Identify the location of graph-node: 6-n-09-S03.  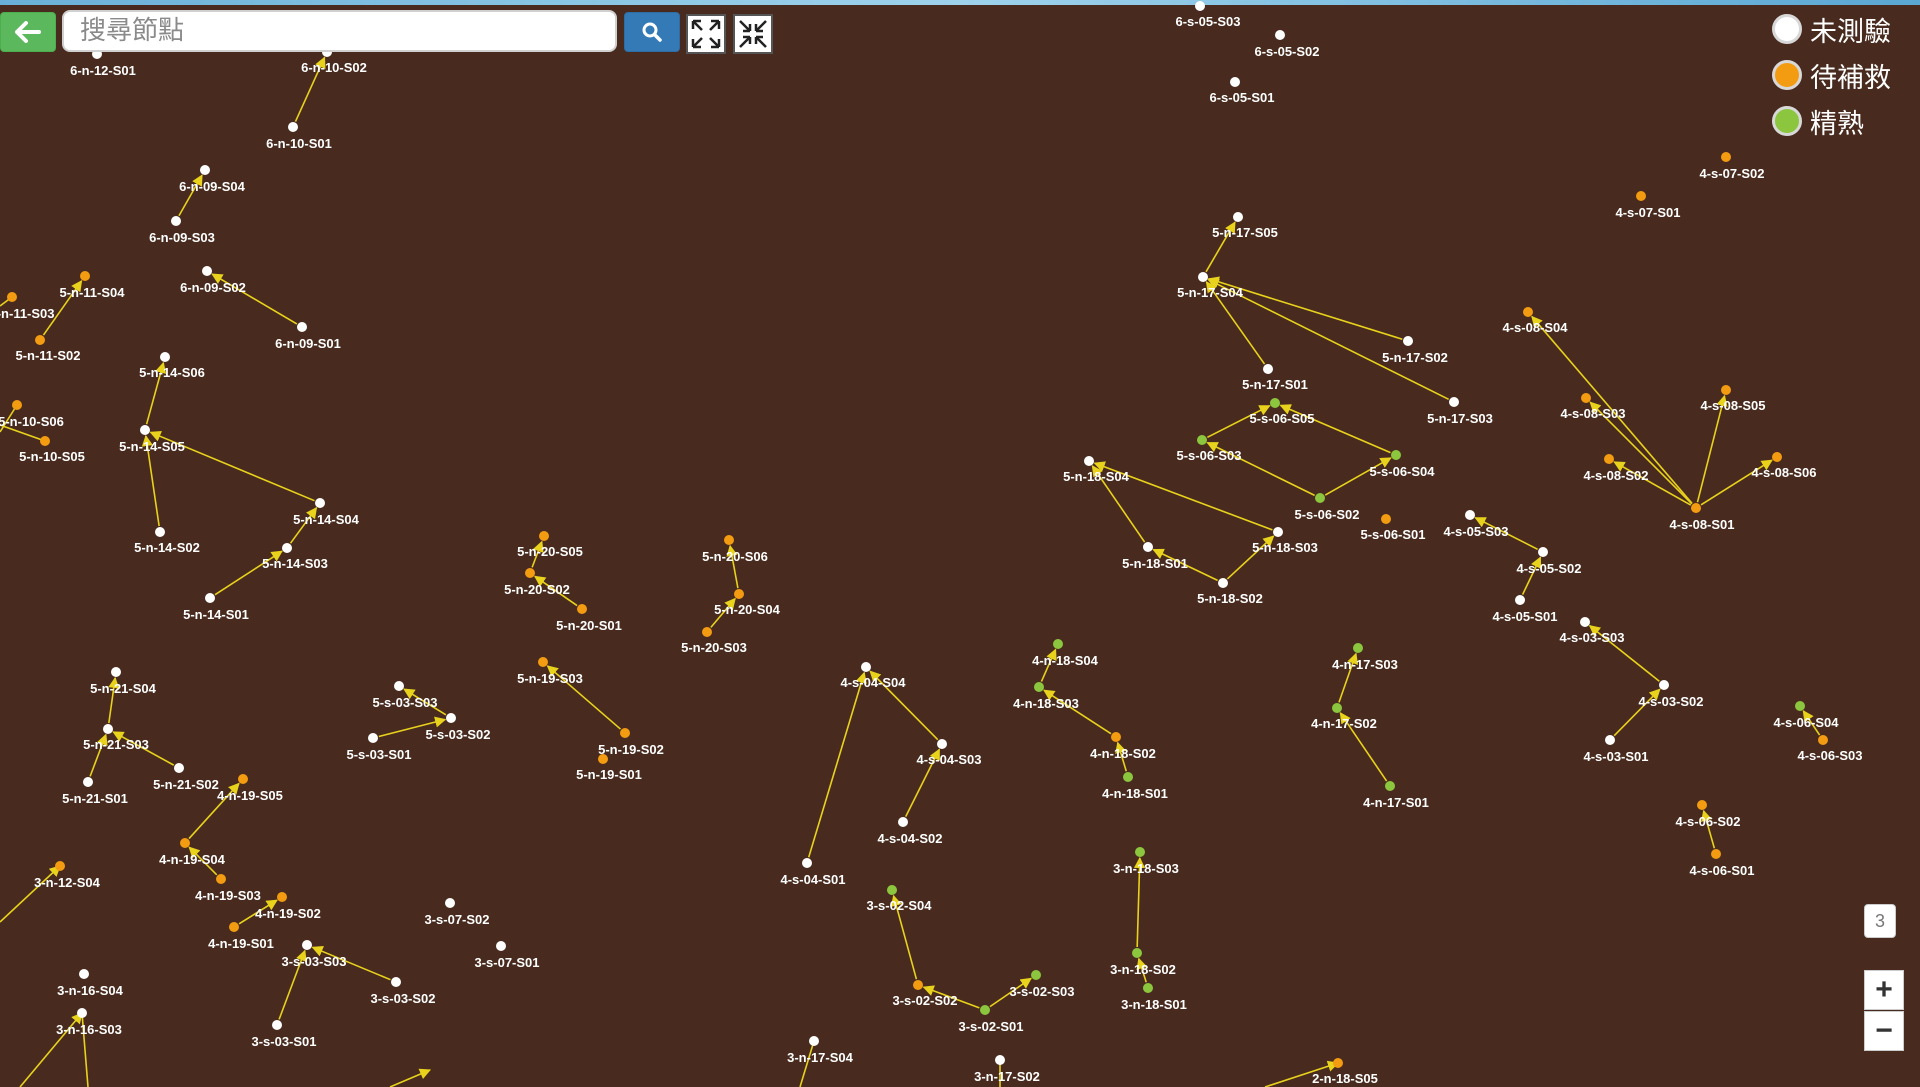
(182, 230).